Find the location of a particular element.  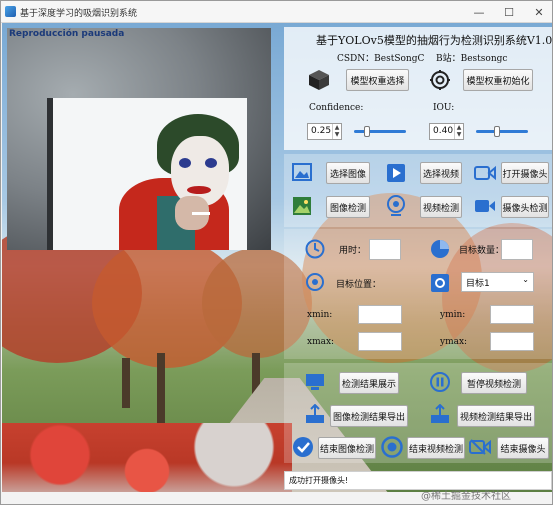

image-icon is located at coordinates (302, 172).